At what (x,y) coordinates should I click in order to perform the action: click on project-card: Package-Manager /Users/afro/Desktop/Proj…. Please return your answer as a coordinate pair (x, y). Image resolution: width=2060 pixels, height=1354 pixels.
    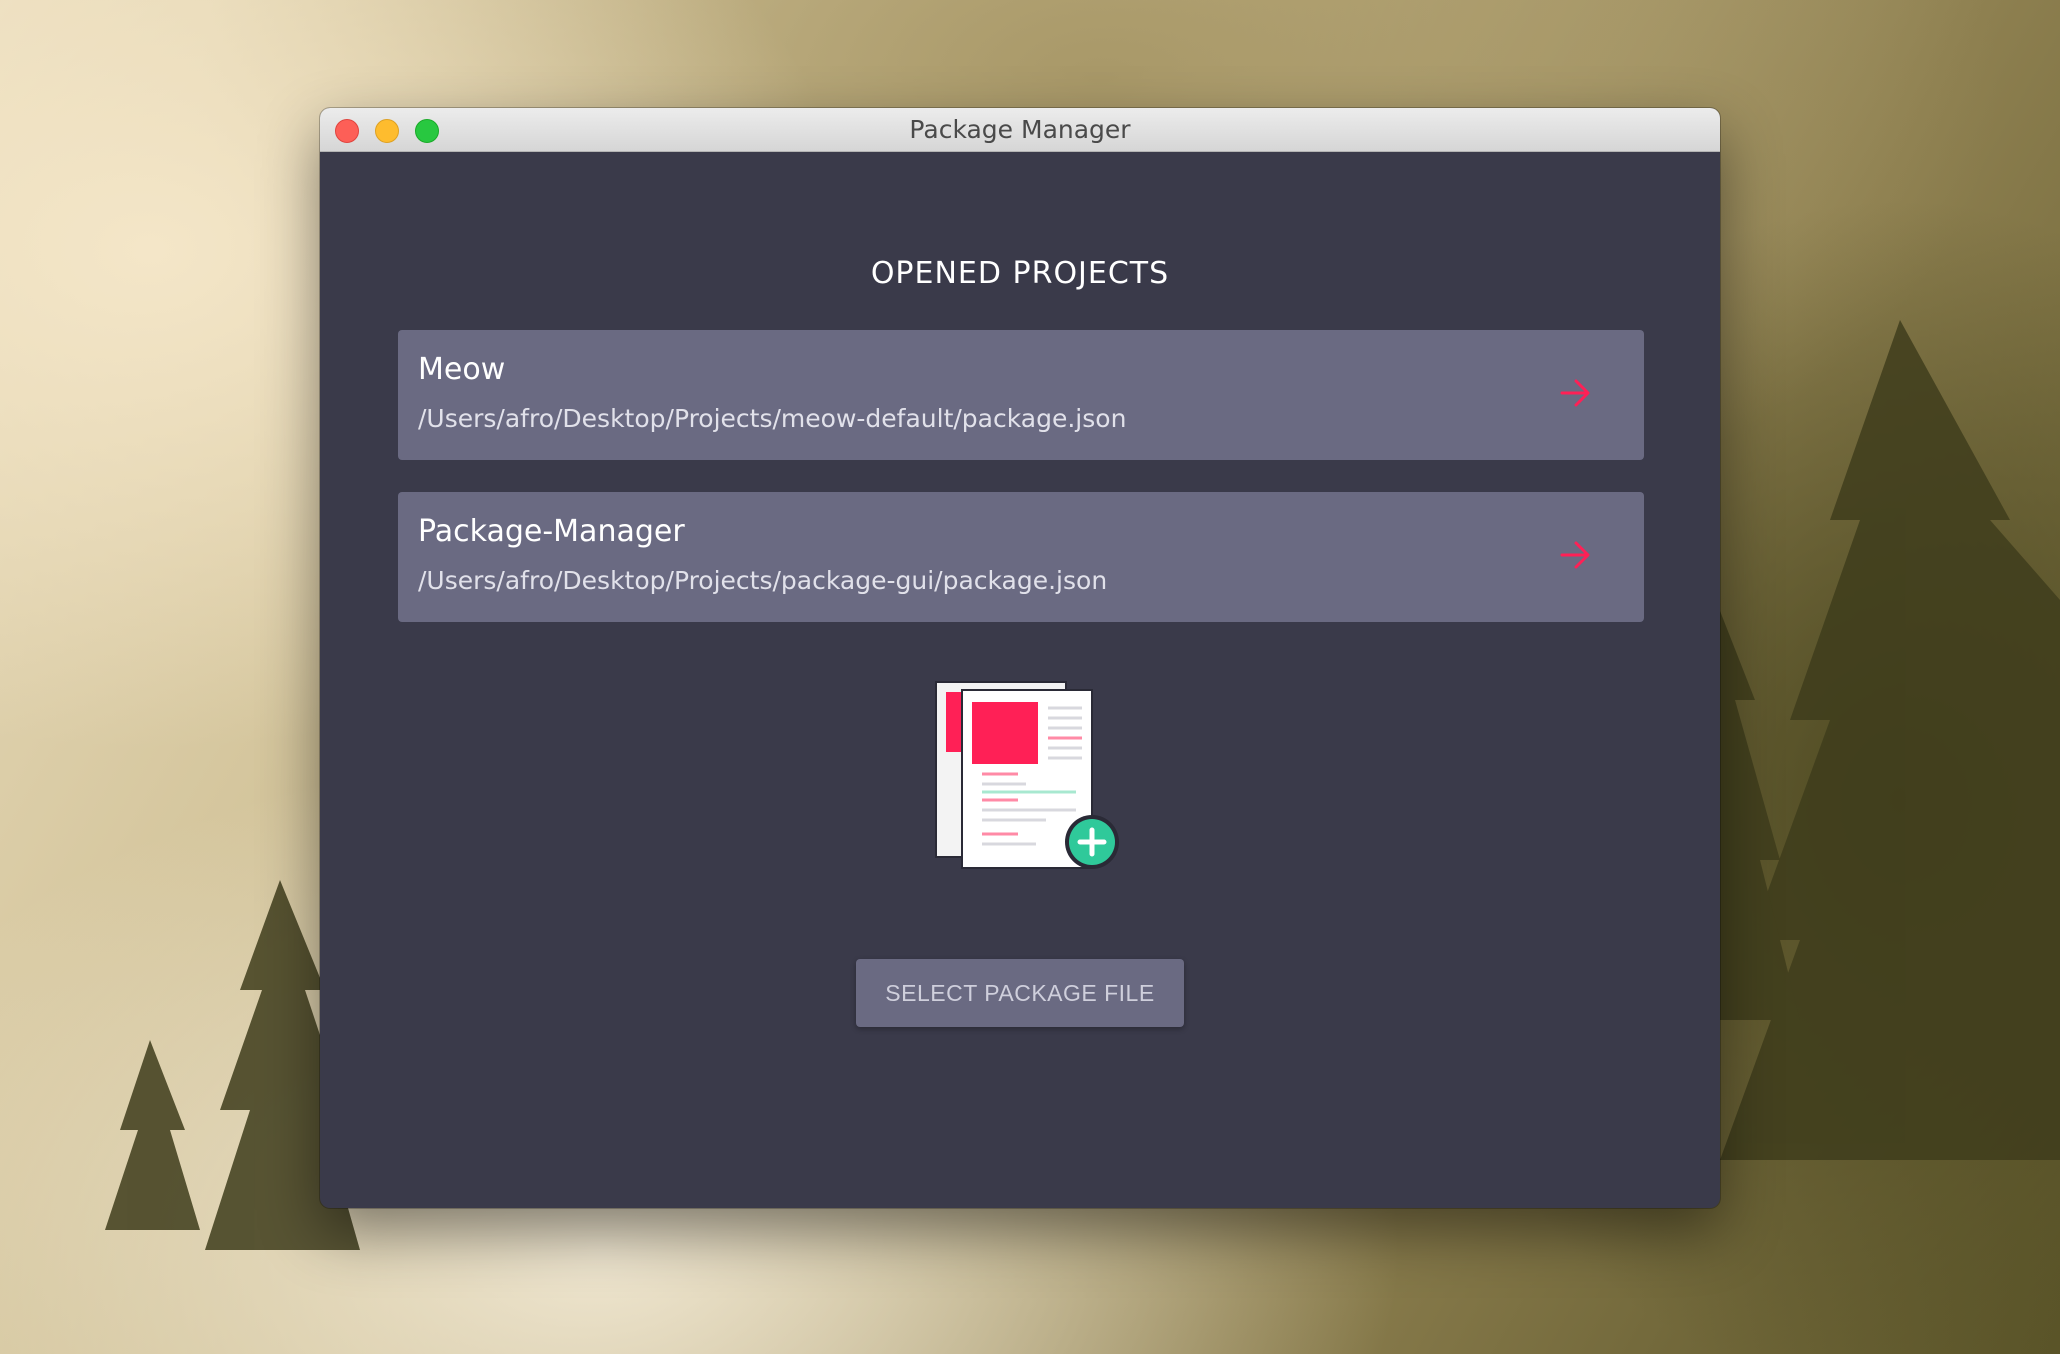
    Looking at the image, I should click on (1021, 557).